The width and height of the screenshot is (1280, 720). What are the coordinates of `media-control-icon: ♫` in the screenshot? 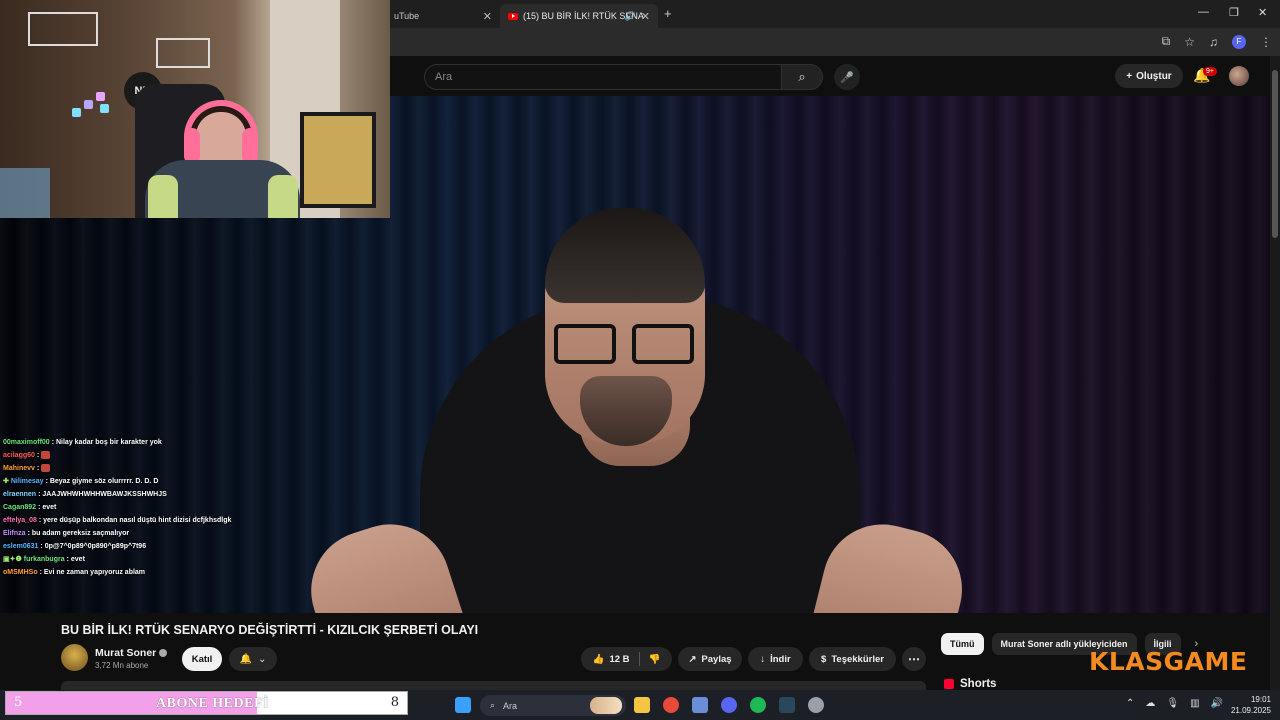 It's located at (1213, 42).